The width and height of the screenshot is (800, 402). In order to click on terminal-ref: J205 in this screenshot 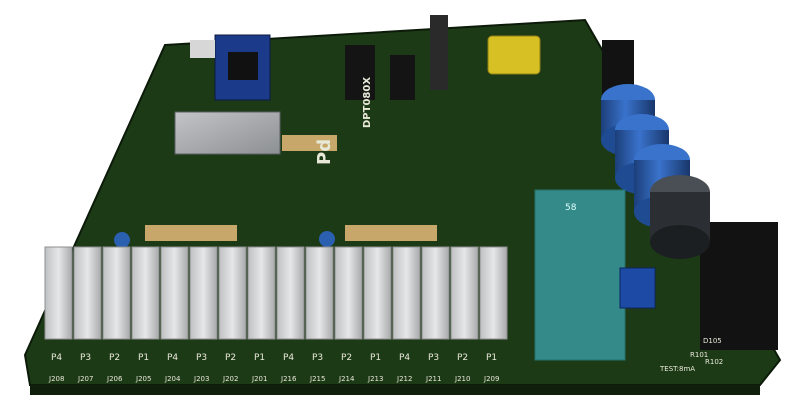, I will do `click(143, 379)`.